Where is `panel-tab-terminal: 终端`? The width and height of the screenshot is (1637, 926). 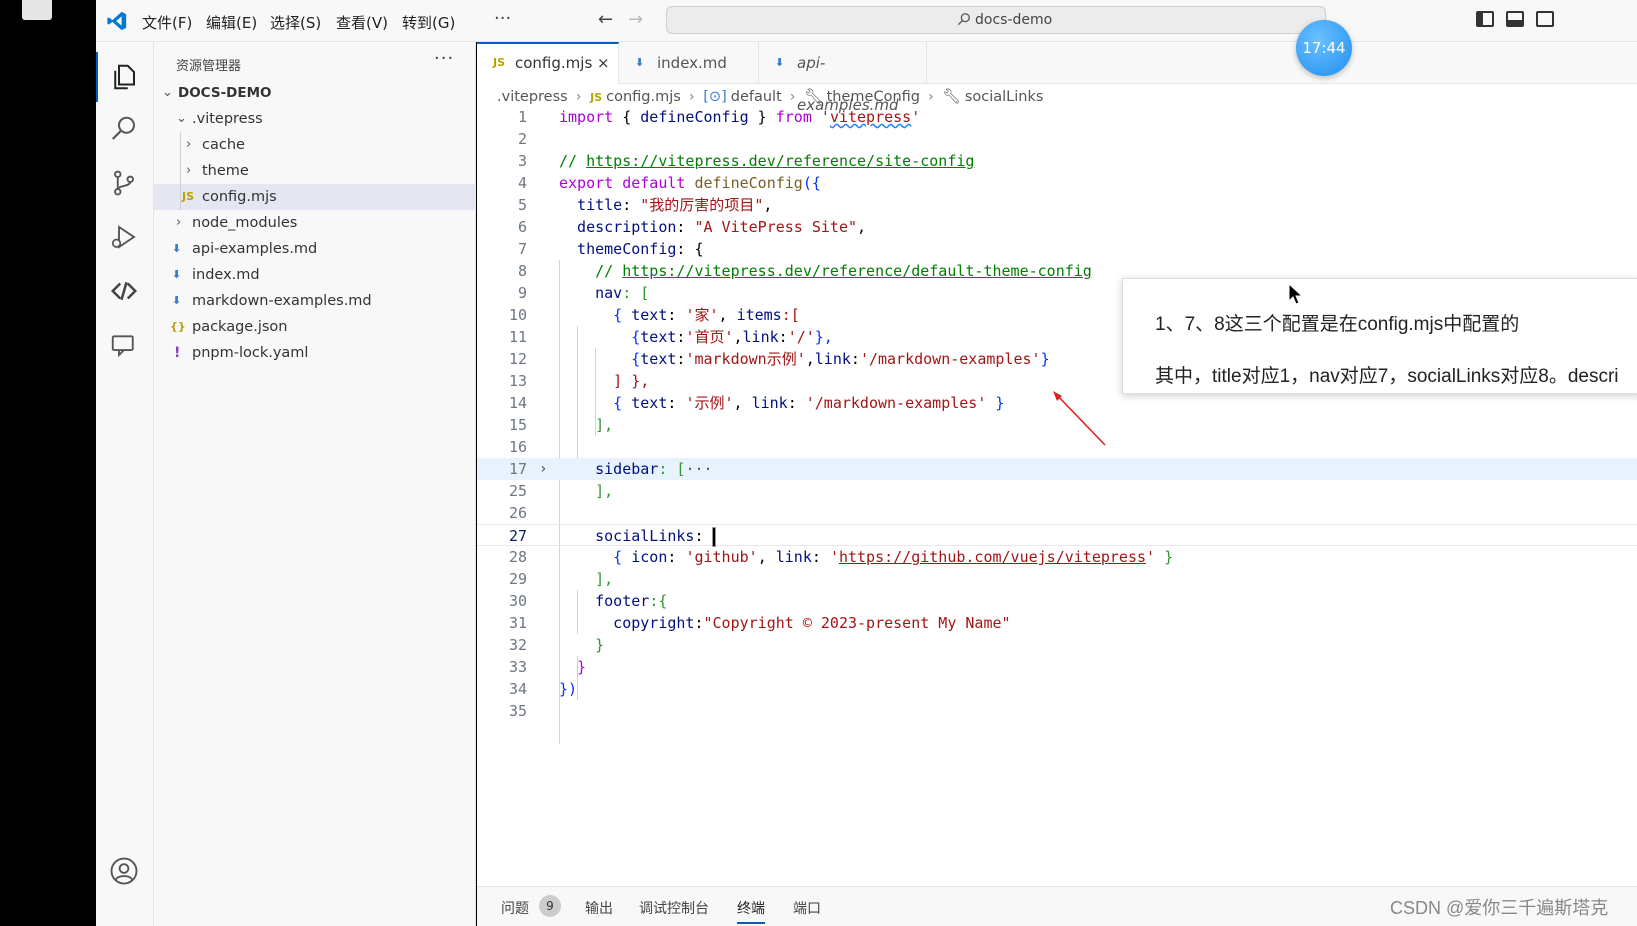
panel-tab-terminal: 终端 is located at coordinates (751, 911).